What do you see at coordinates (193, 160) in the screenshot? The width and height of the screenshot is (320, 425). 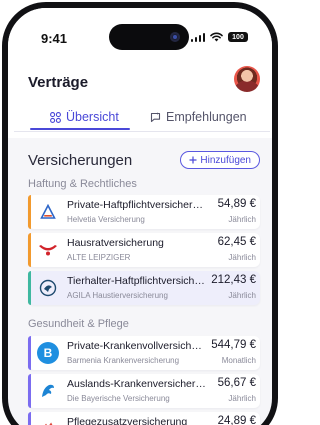 I see `plus-icon` at bounding box center [193, 160].